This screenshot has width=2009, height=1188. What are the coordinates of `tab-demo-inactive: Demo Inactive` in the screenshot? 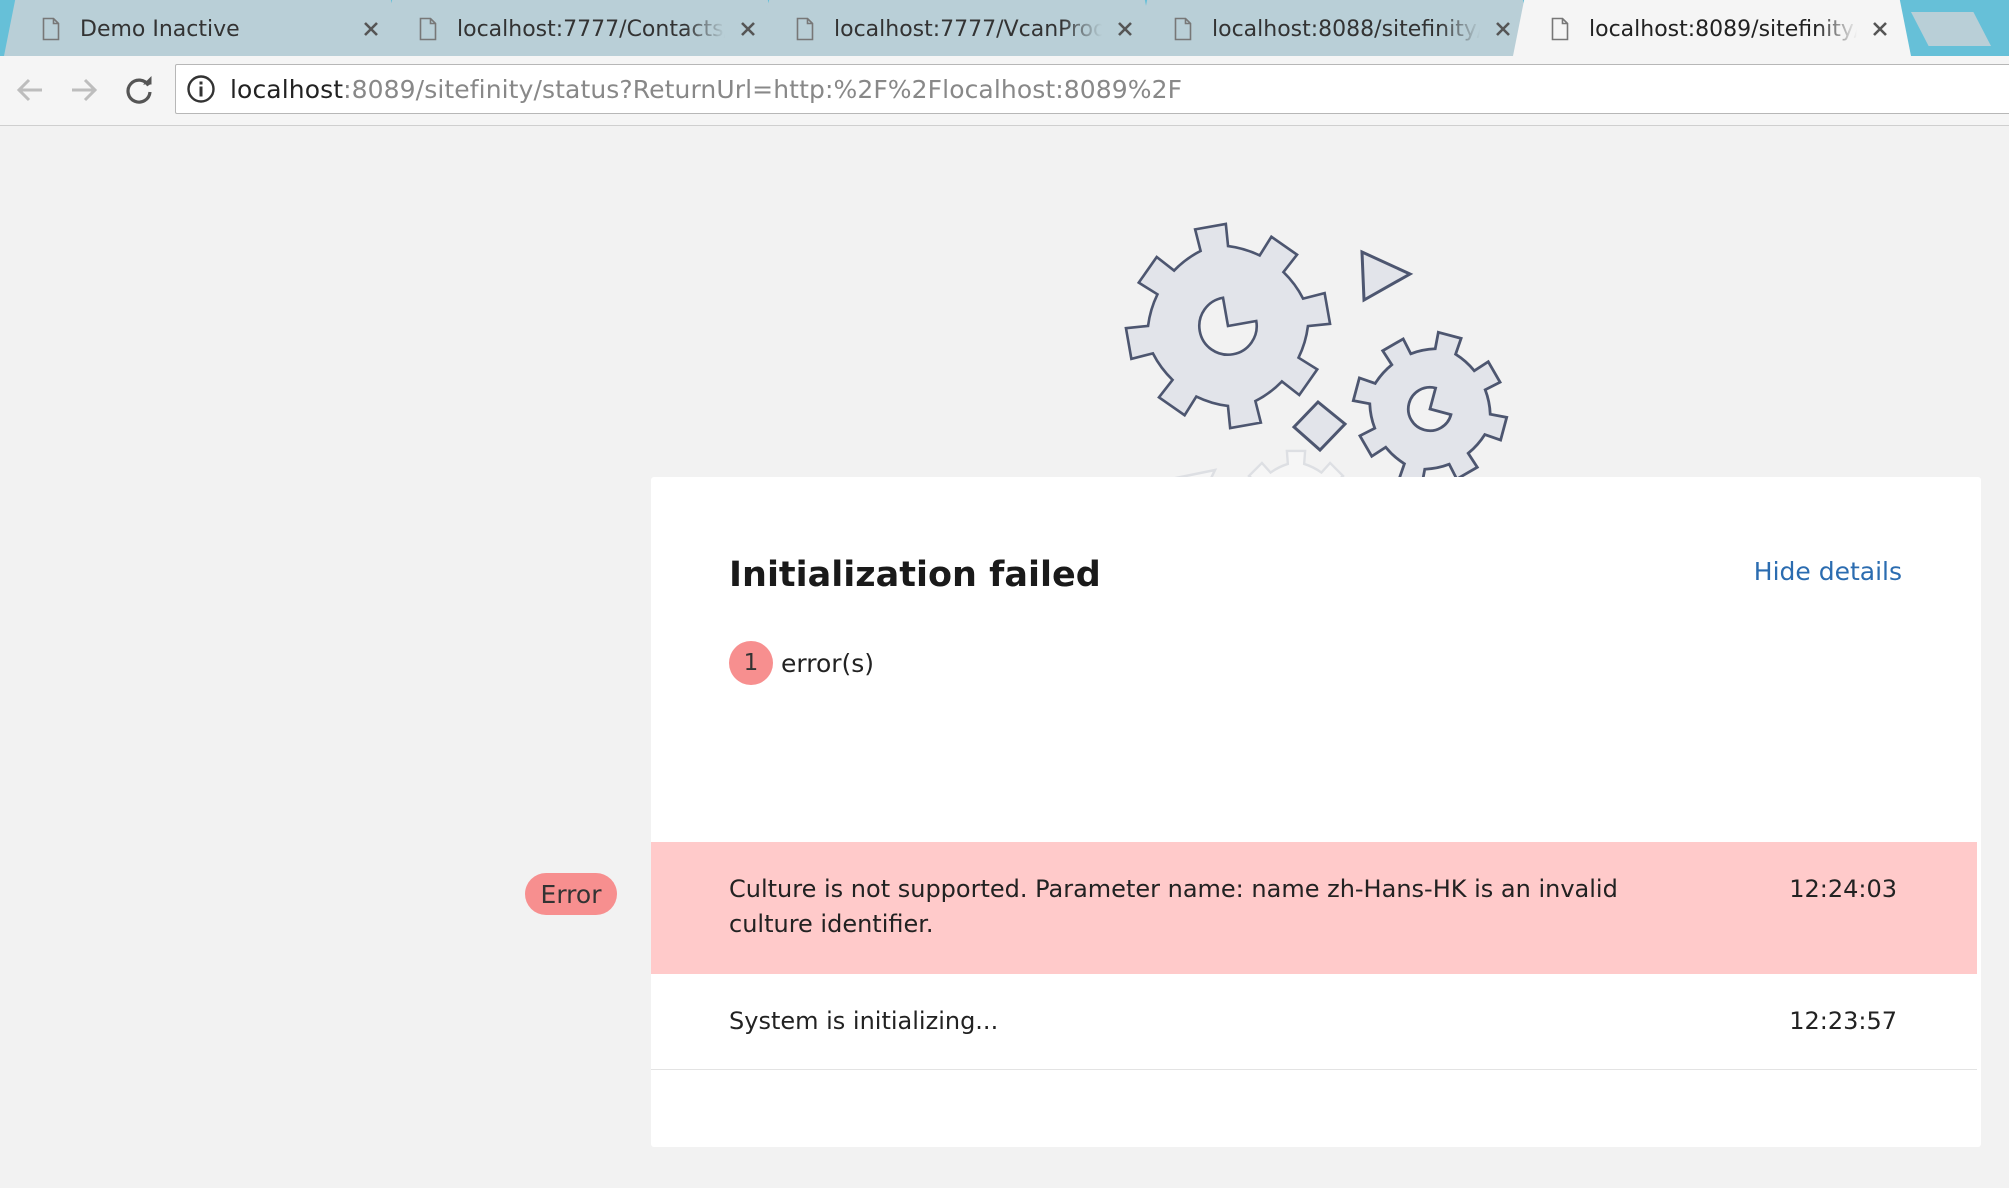 It's located at (203, 28).